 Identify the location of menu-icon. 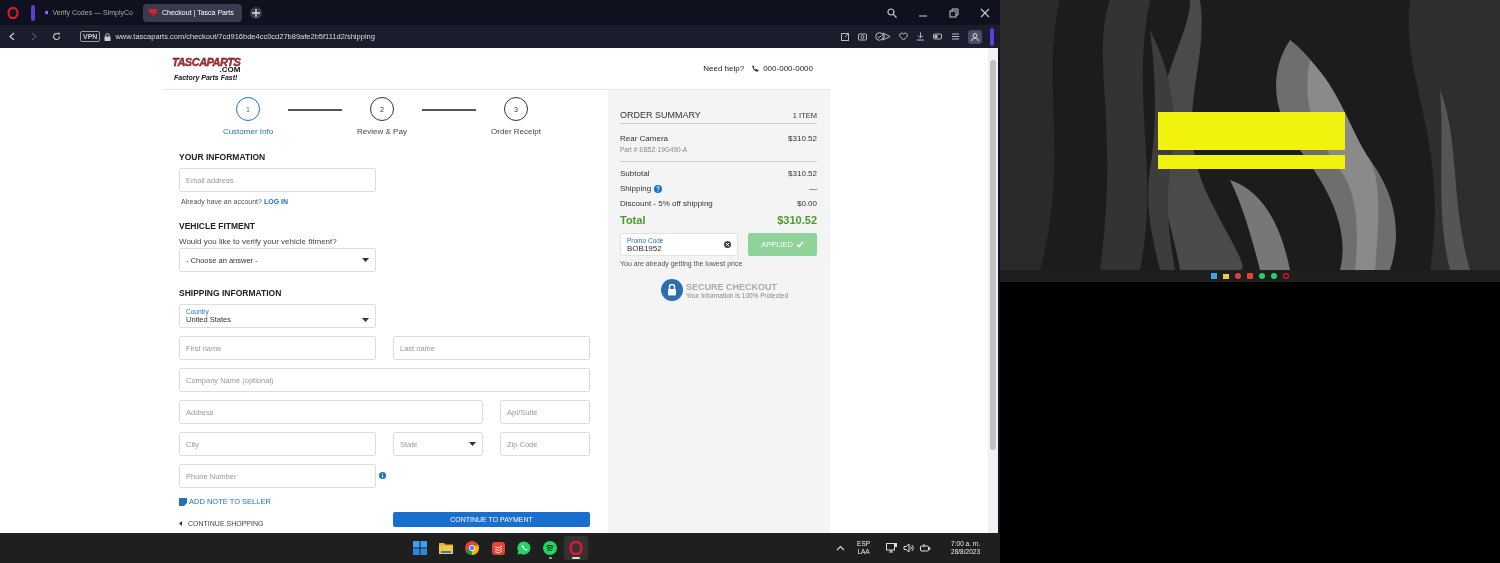
(955, 36).